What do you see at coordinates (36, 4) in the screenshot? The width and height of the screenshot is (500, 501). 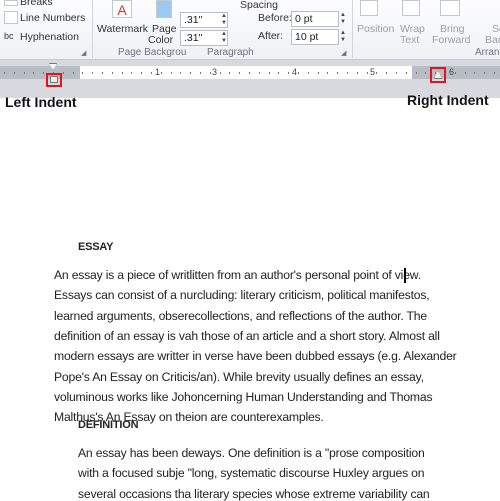 I see `breaks-button: Breaks` at bounding box center [36, 4].